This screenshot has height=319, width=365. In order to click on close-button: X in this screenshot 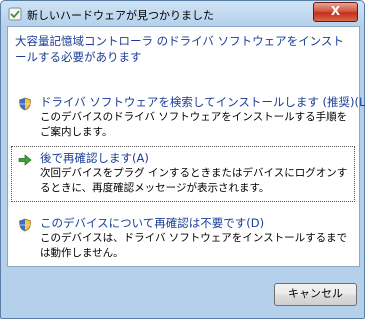, I will do `click(335, 12)`.